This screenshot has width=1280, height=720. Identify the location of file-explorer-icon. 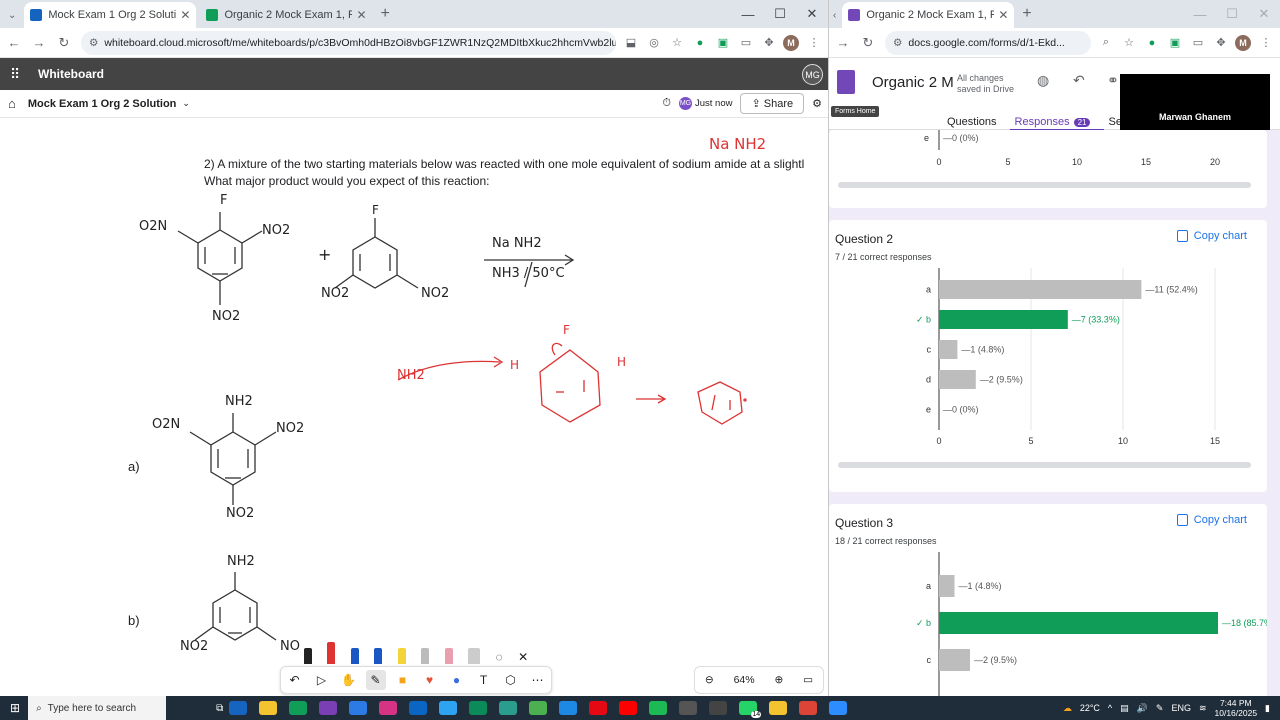
(268, 708).